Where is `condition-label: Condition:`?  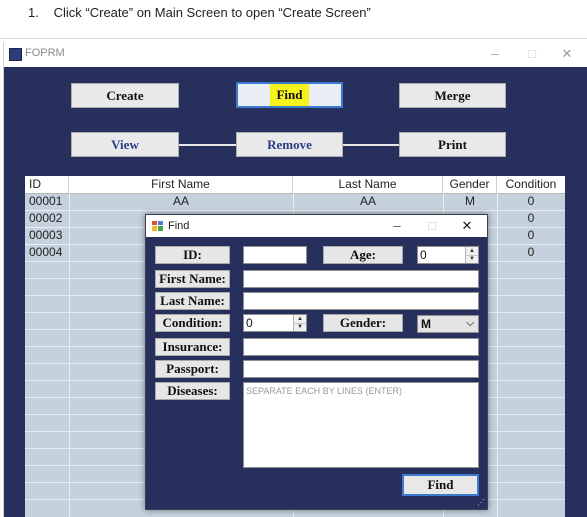
condition-label: Condition: is located at coordinates (192, 323).